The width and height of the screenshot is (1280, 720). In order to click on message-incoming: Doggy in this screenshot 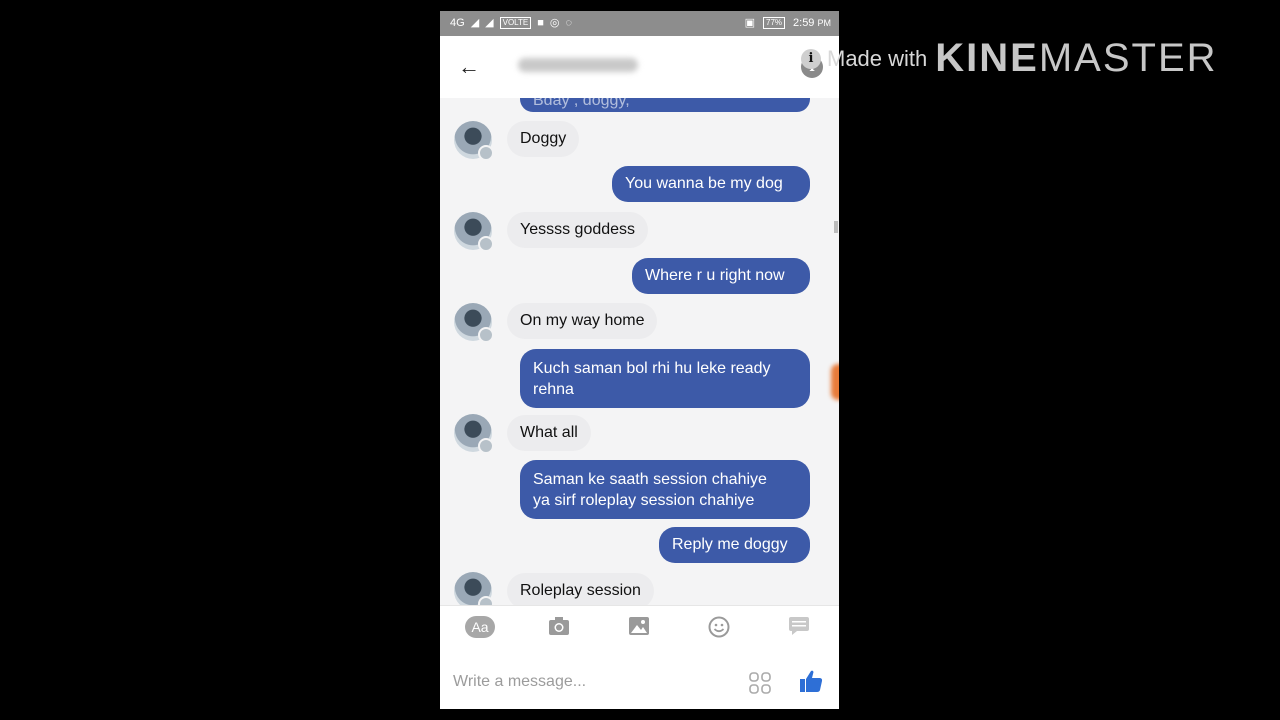, I will do `click(543, 139)`.